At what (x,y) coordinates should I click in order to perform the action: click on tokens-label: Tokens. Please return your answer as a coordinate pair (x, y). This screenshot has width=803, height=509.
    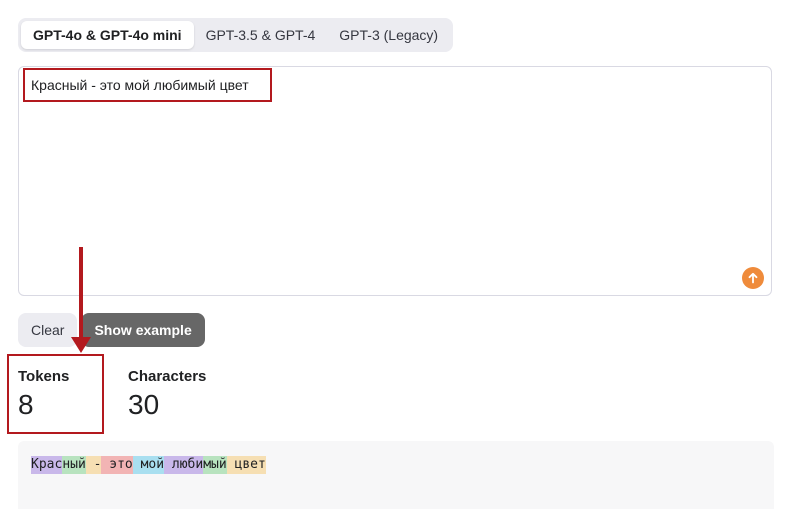
    Looking at the image, I should click on (44, 376).